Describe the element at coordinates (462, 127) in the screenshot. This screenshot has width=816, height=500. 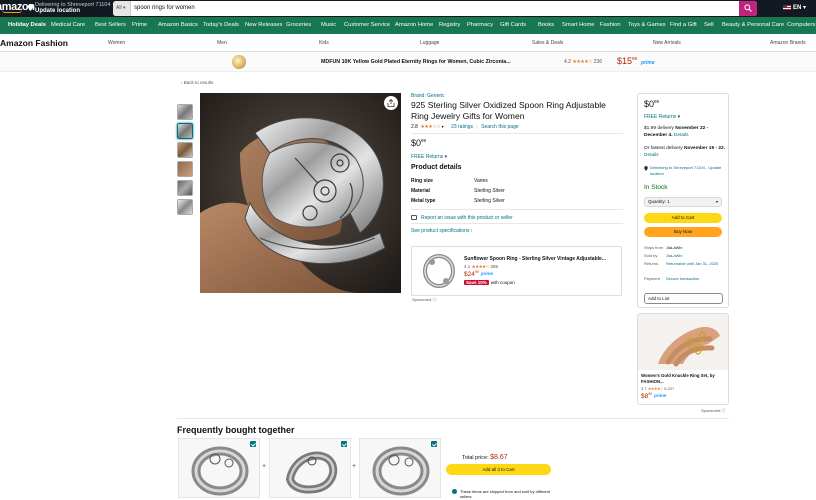
I see `ratings-count-link: 23 ratings` at that location.